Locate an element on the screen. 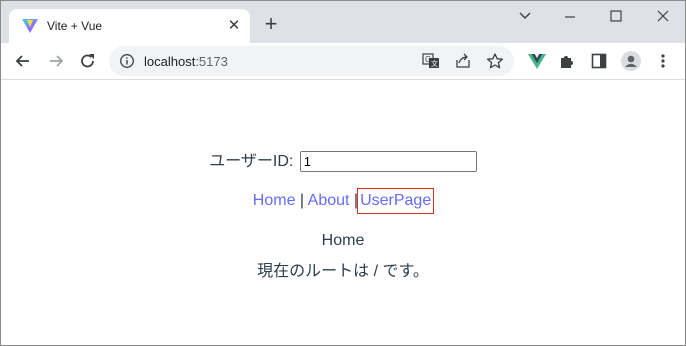 The height and width of the screenshot is (346, 686). browser-tab: Vite + Vue ✕ is located at coordinates (129, 26).